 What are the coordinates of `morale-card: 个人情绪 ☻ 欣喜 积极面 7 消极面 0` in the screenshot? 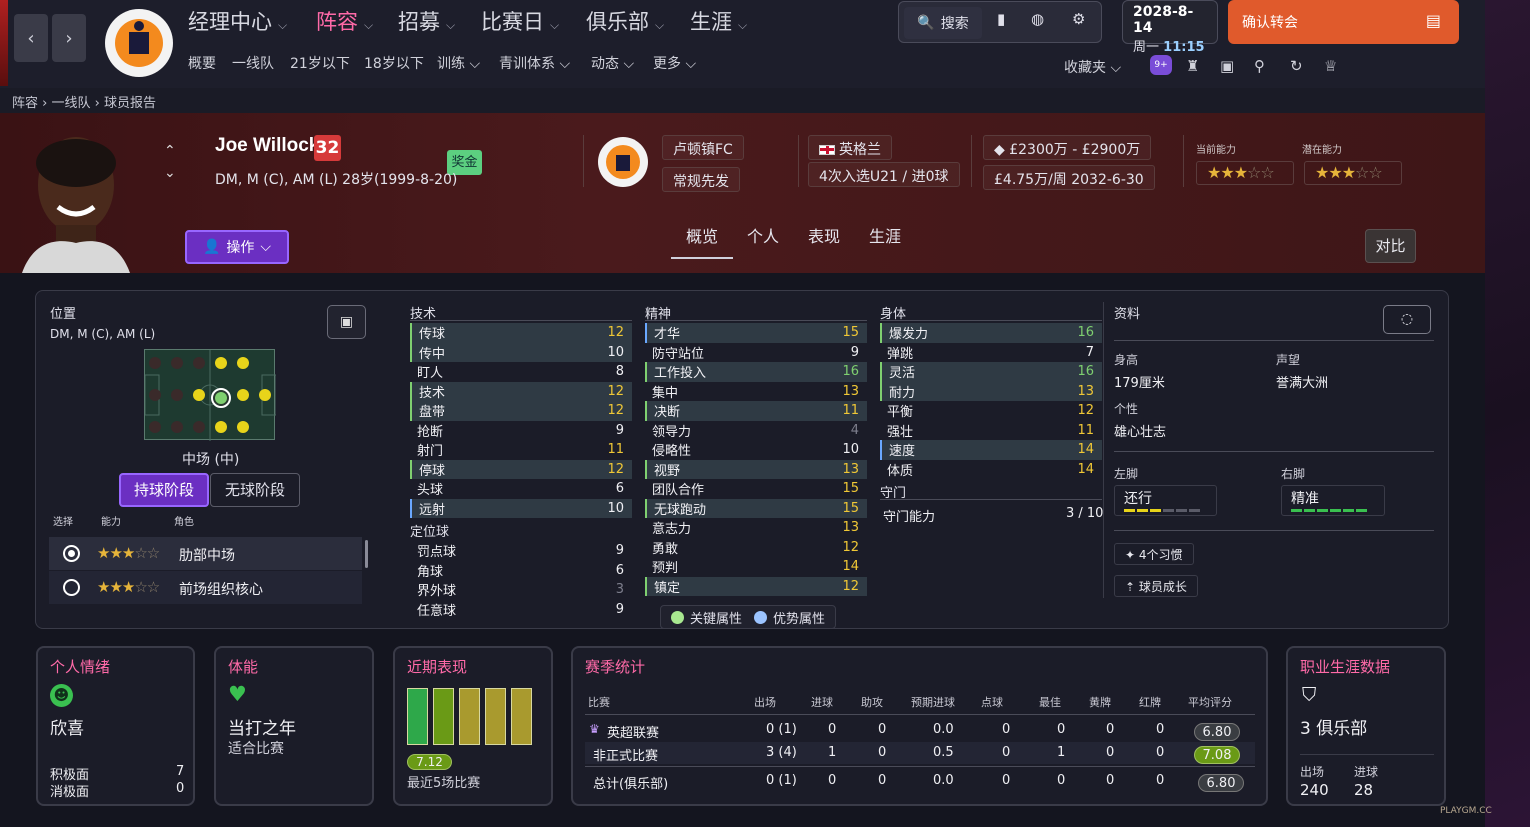 It's located at (115, 726).